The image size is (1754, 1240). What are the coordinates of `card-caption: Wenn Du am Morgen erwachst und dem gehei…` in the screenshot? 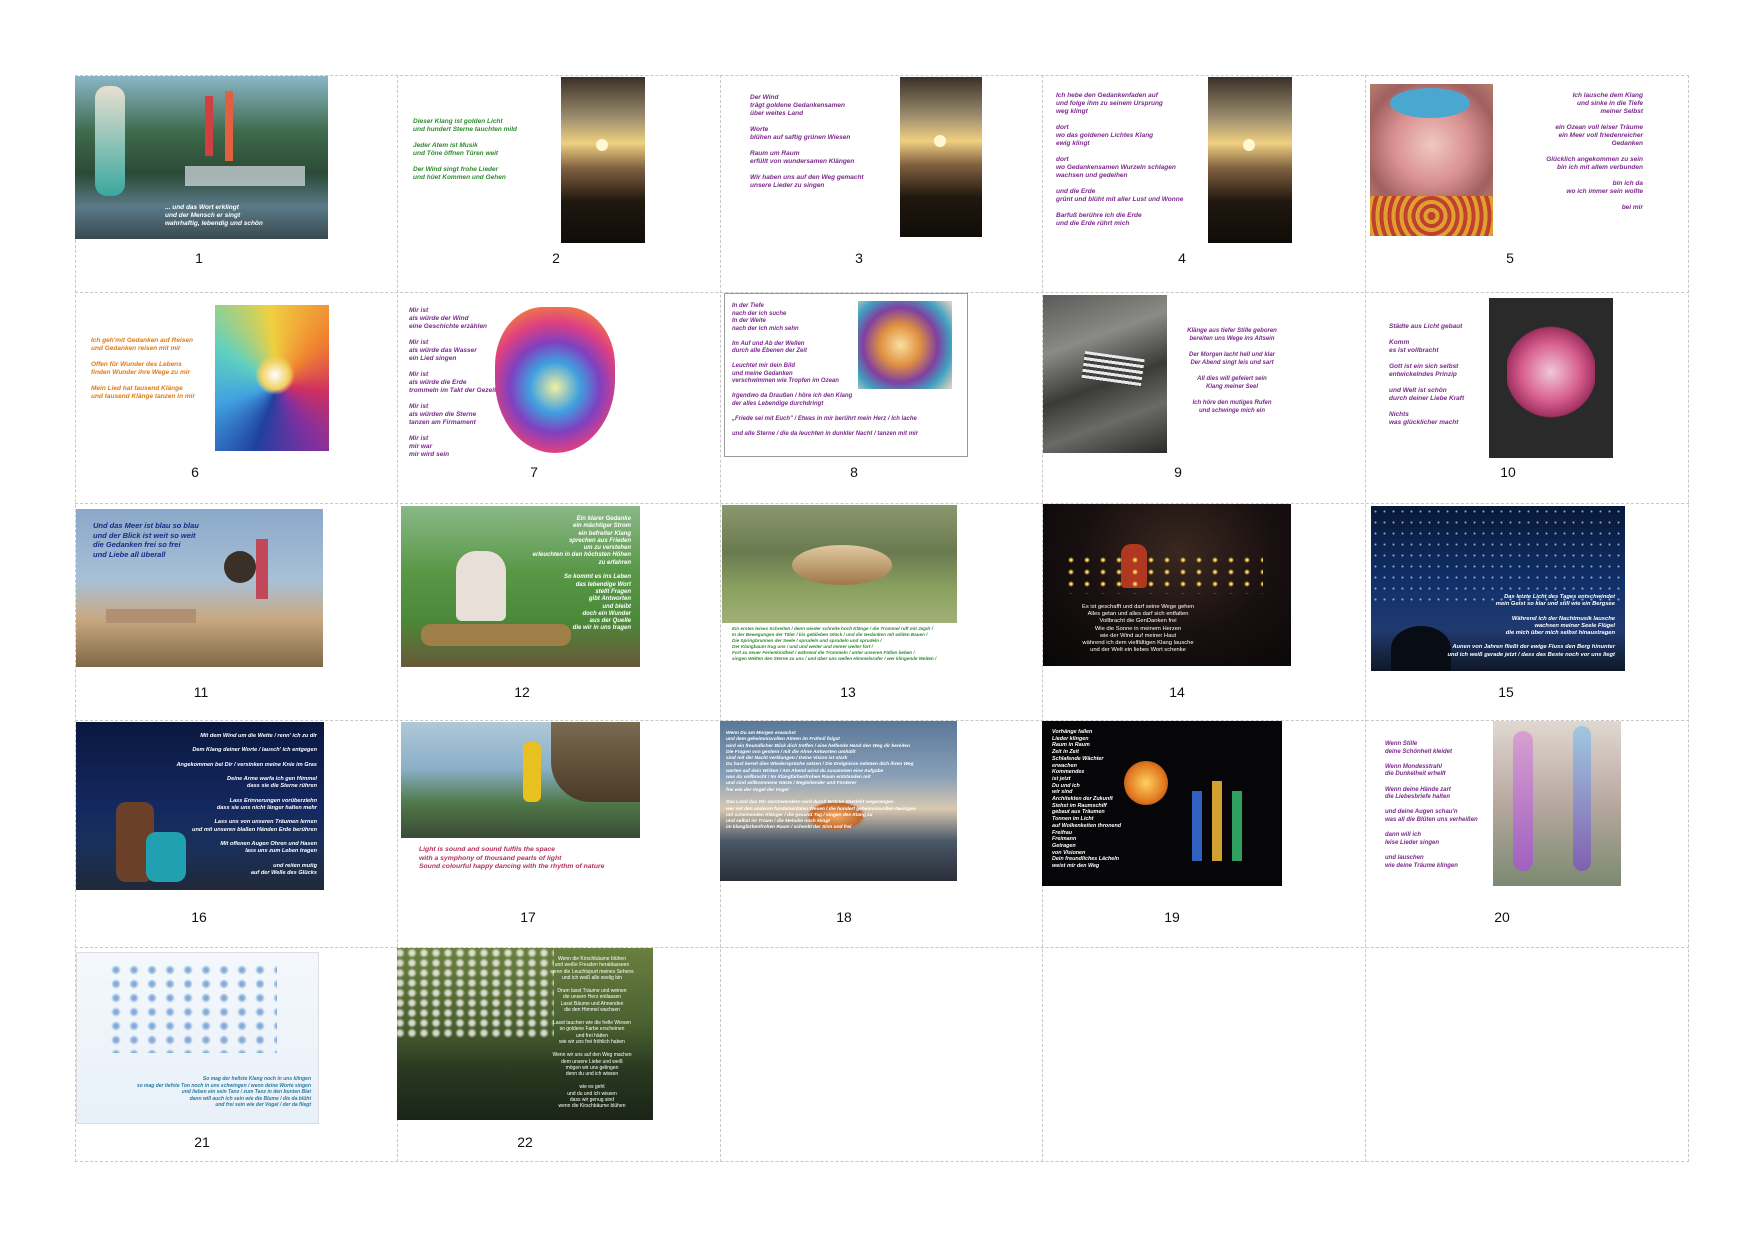 It's located at (821, 781).